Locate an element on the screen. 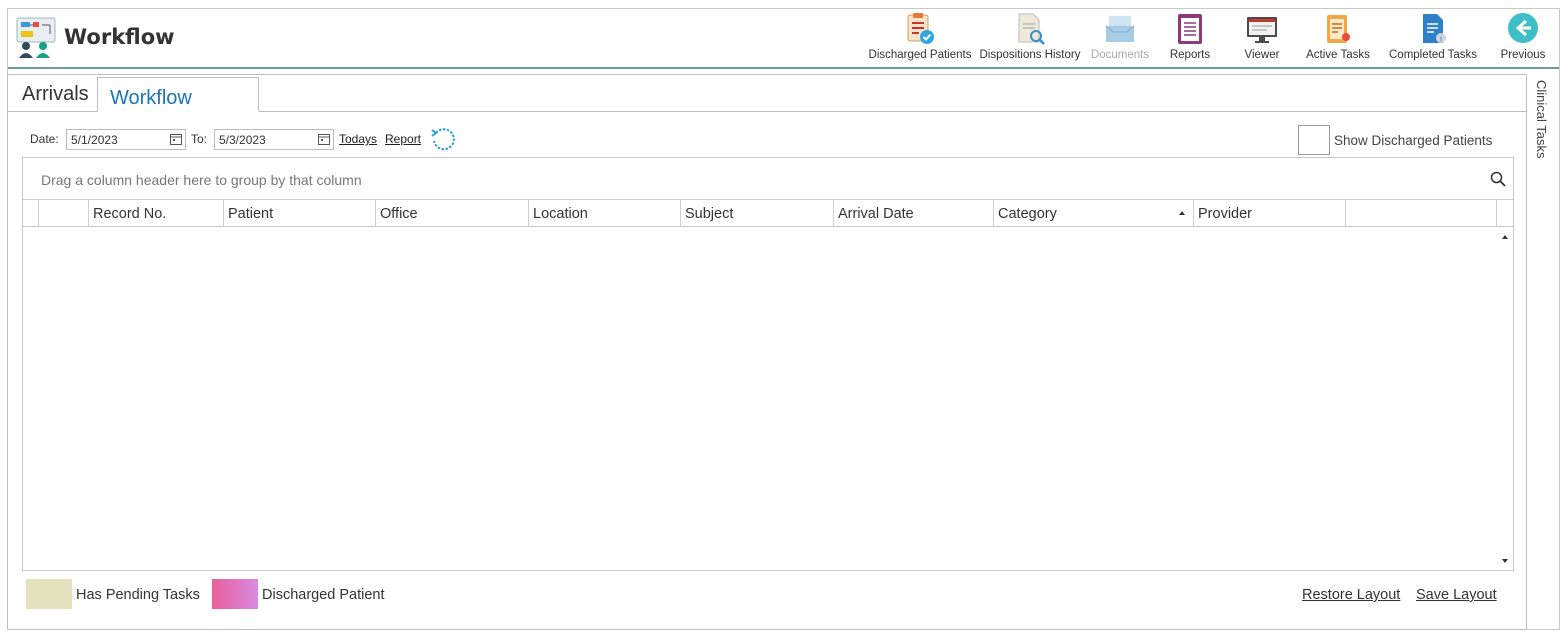 The image size is (1566, 637). column-header-record-no: Record No. is located at coordinates (156, 213).